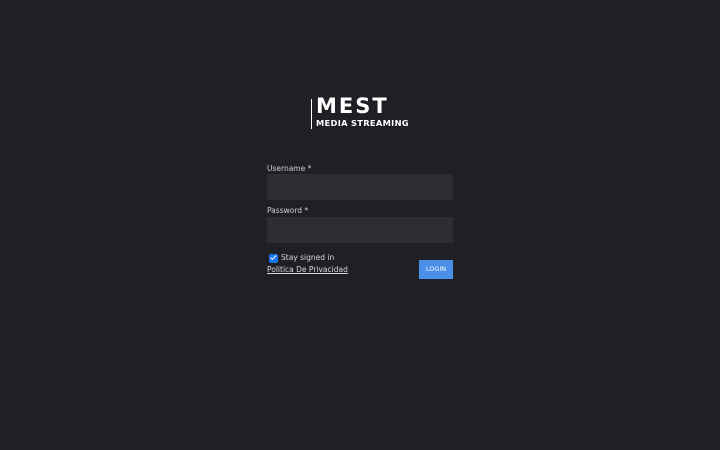 The width and height of the screenshot is (720, 450). I want to click on logo-sub-text: MEDIA STREAMING, so click(362, 123).